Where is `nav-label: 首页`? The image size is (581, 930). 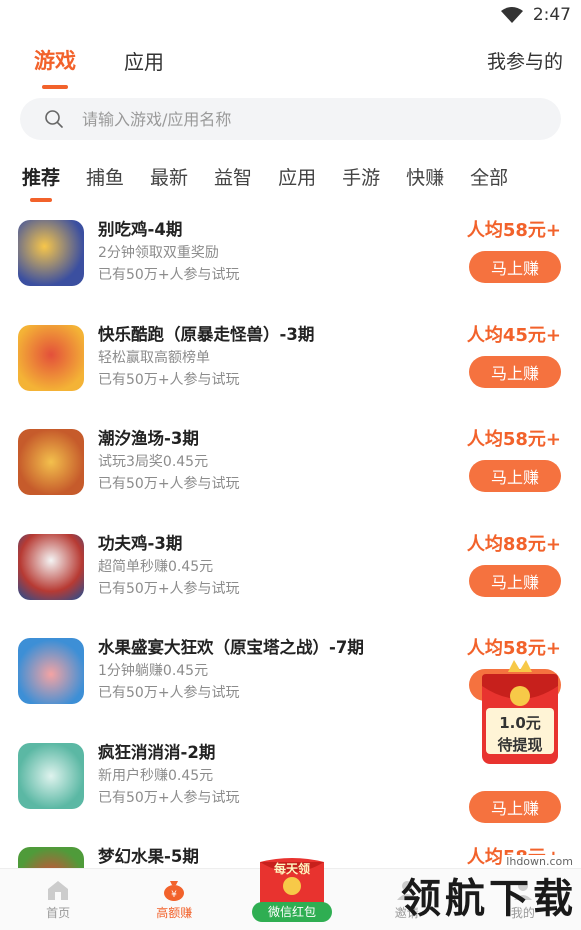
nav-label: 首页 is located at coordinates (58, 912).